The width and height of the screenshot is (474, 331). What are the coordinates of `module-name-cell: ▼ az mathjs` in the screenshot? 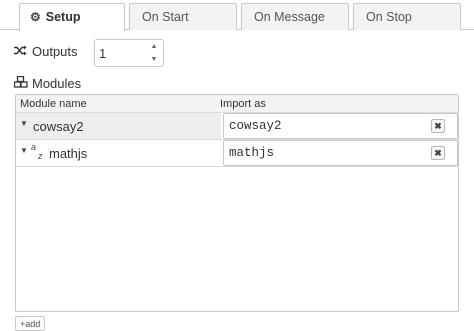 It's located at (118, 153).